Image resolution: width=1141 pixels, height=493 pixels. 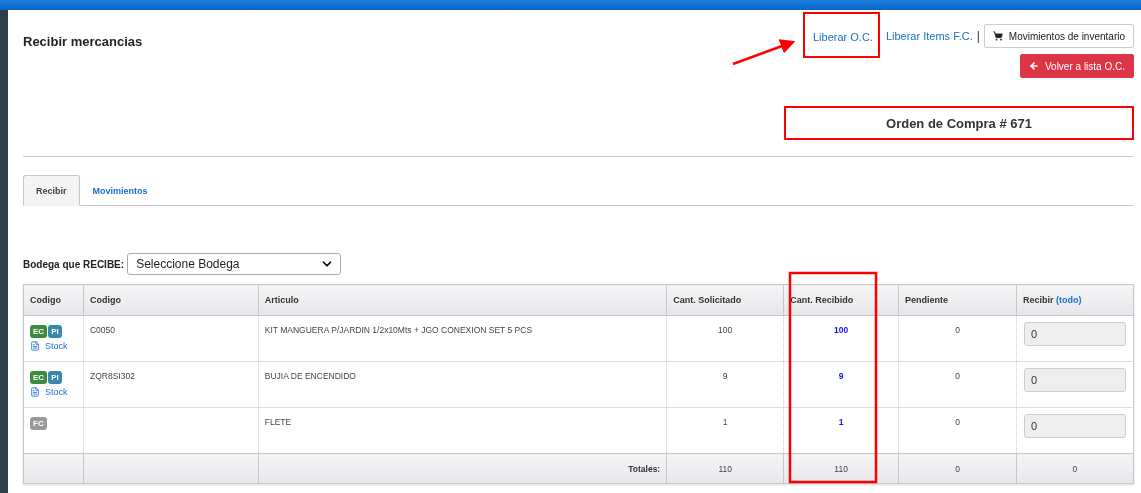 What do you see at coordinates (1038, 300) in the screenshot?
I see `column-label: Recibir` at bounding box center [1038, 300].